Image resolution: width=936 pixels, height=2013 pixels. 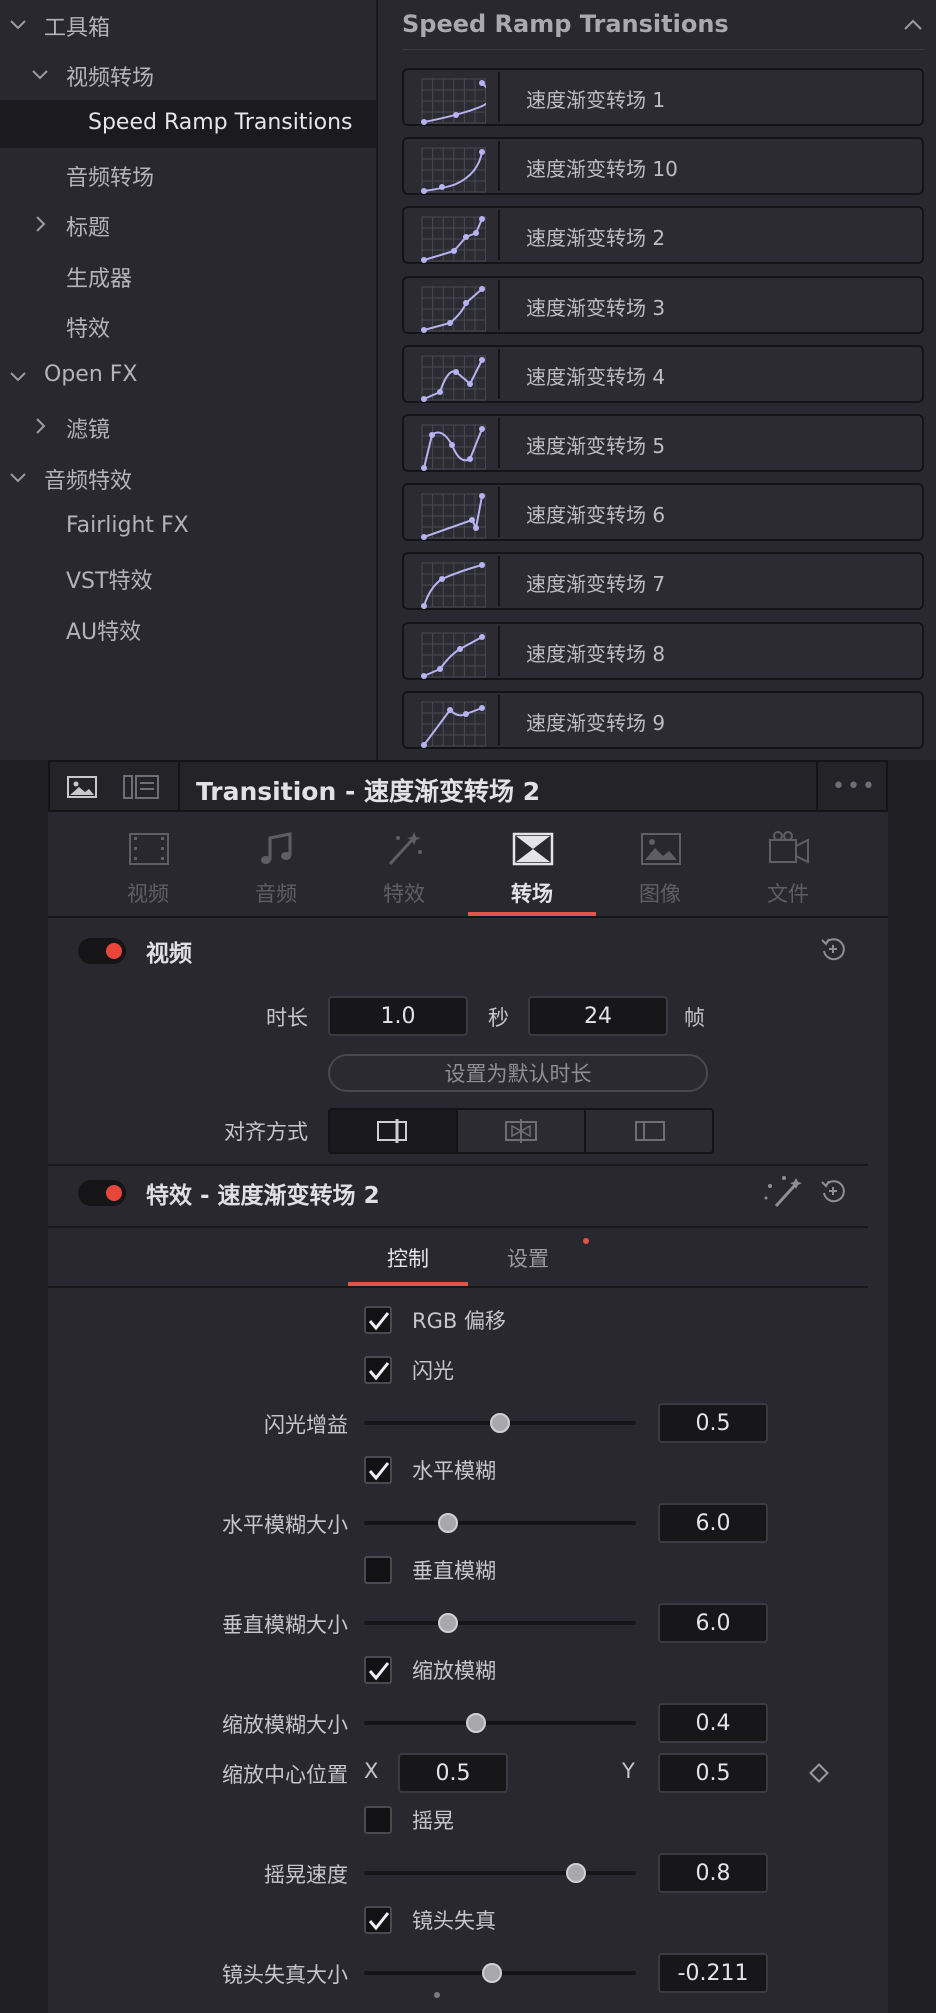 I want to click on transition-item: 速度渐变转场 2, so click(x=663, y=235).